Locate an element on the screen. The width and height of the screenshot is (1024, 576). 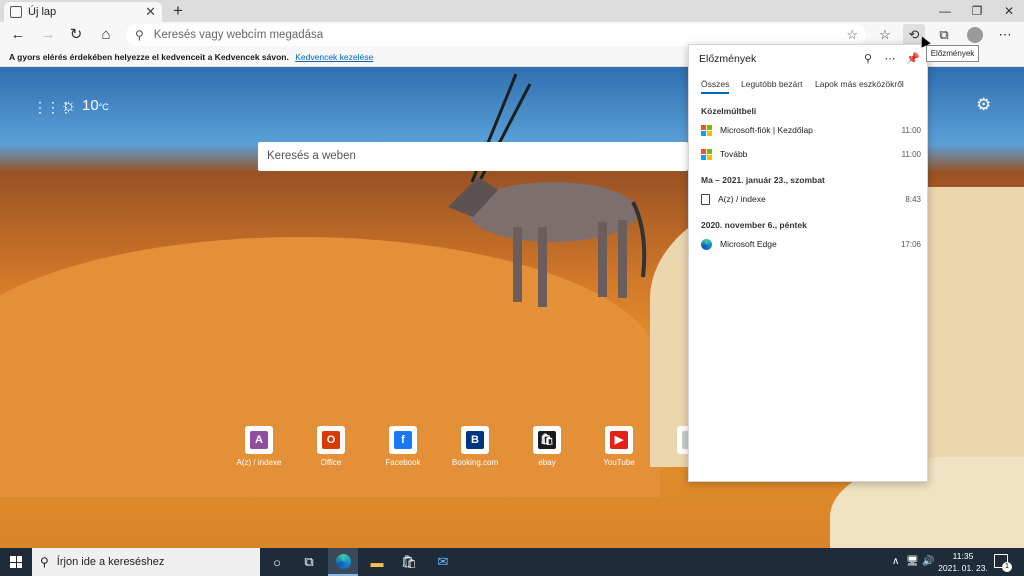
quick-link-label: YouTube is located at coordinates (619, 462).